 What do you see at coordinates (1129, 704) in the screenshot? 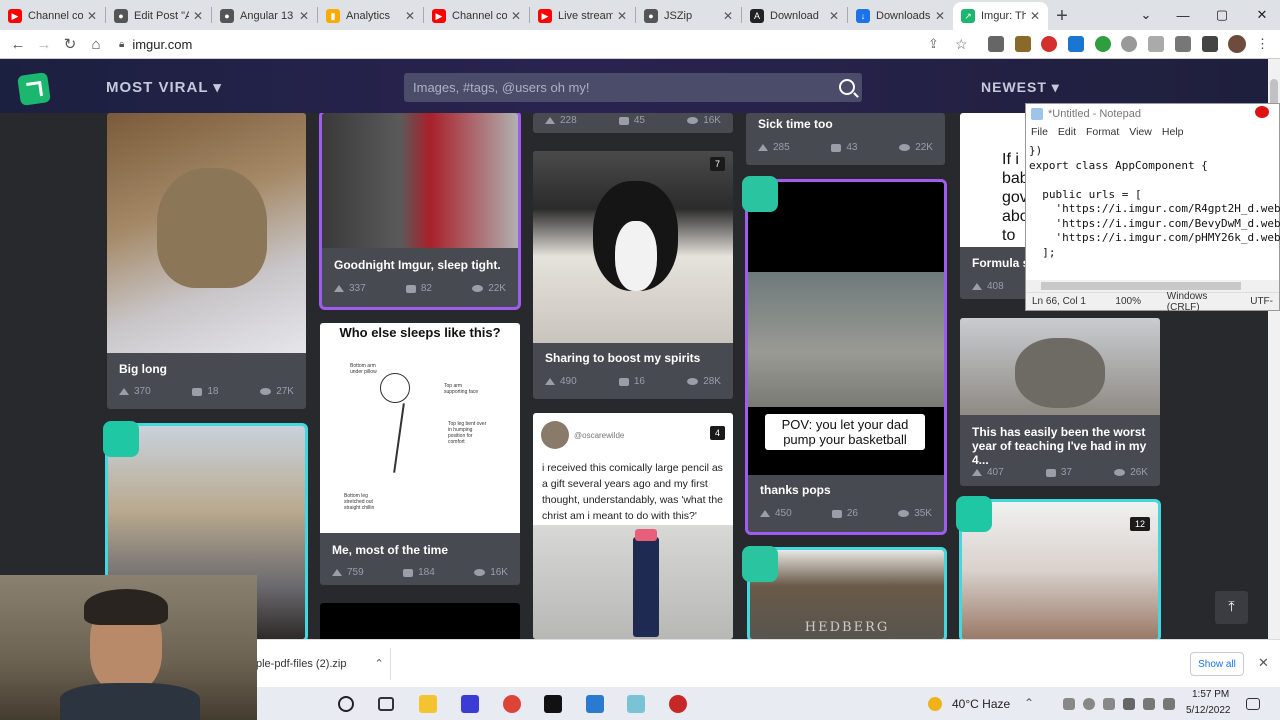
I see `battery-icon` at bounding box center [1129, 704].